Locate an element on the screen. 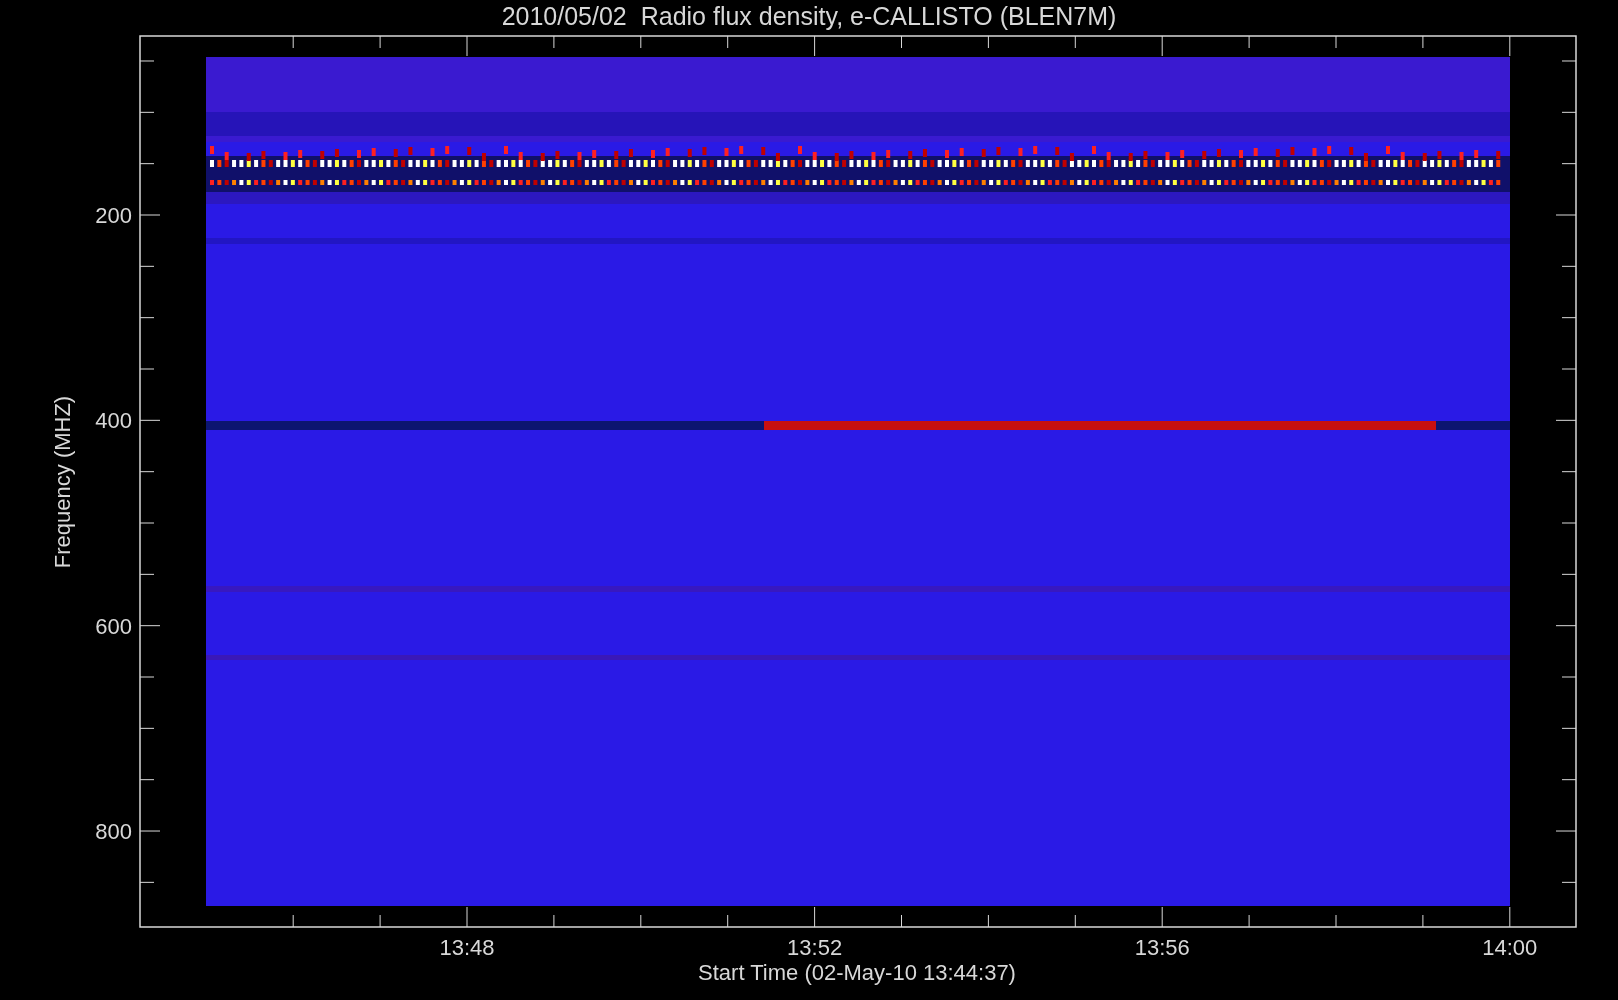 The height and width of the screenshot is (1000, 1618). x-tick-label: 13:48 is located at coordinates (467, 947).